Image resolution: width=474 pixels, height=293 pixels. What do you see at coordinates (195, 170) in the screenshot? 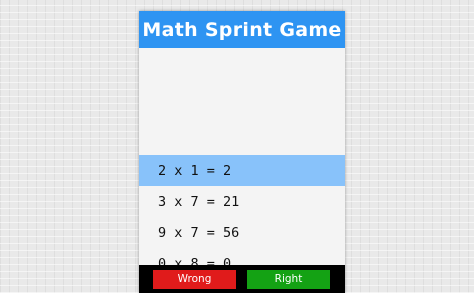
I see `equation-text: 2 x 1 = 2` at bounding box center [195, 170].